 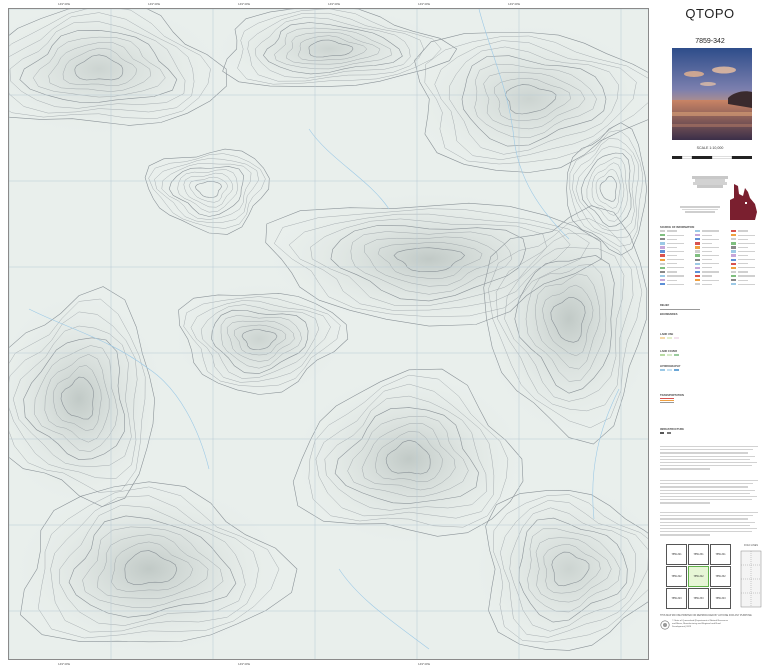 I want to click on index-cell: 7859-342, so click(x=698, y=576).